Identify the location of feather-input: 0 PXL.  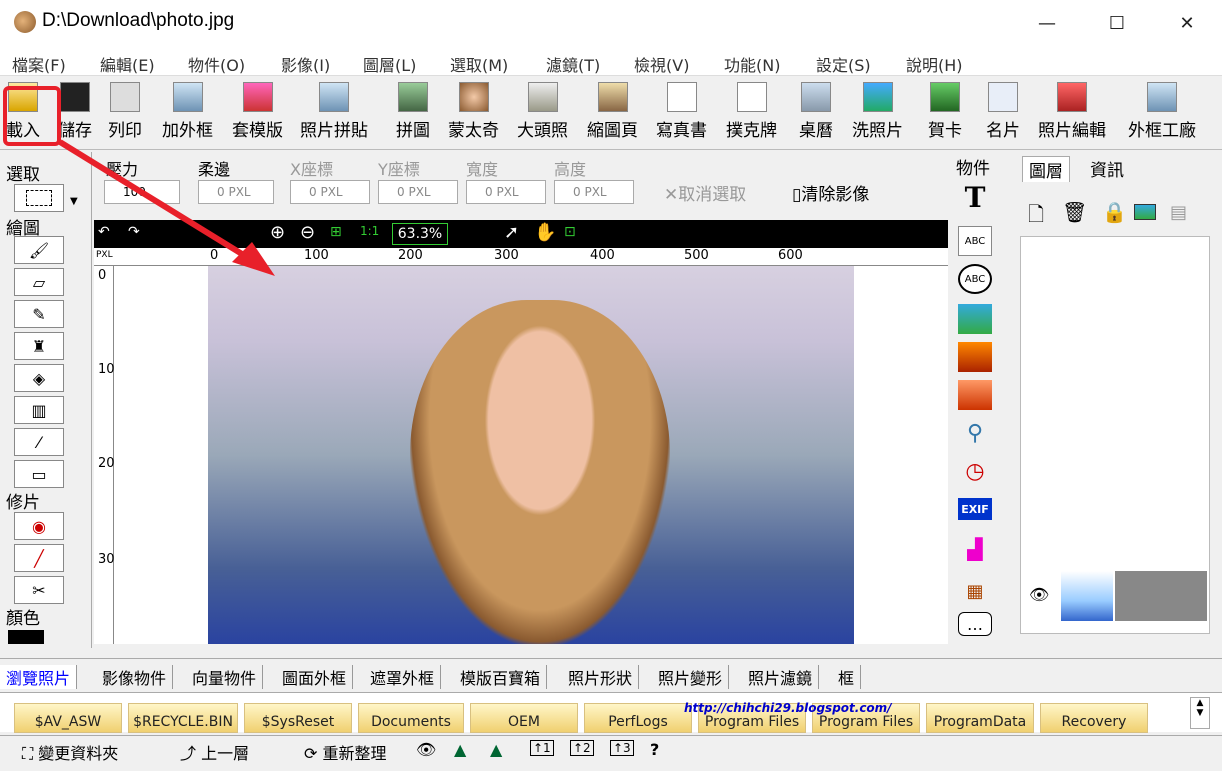
(236, 192).